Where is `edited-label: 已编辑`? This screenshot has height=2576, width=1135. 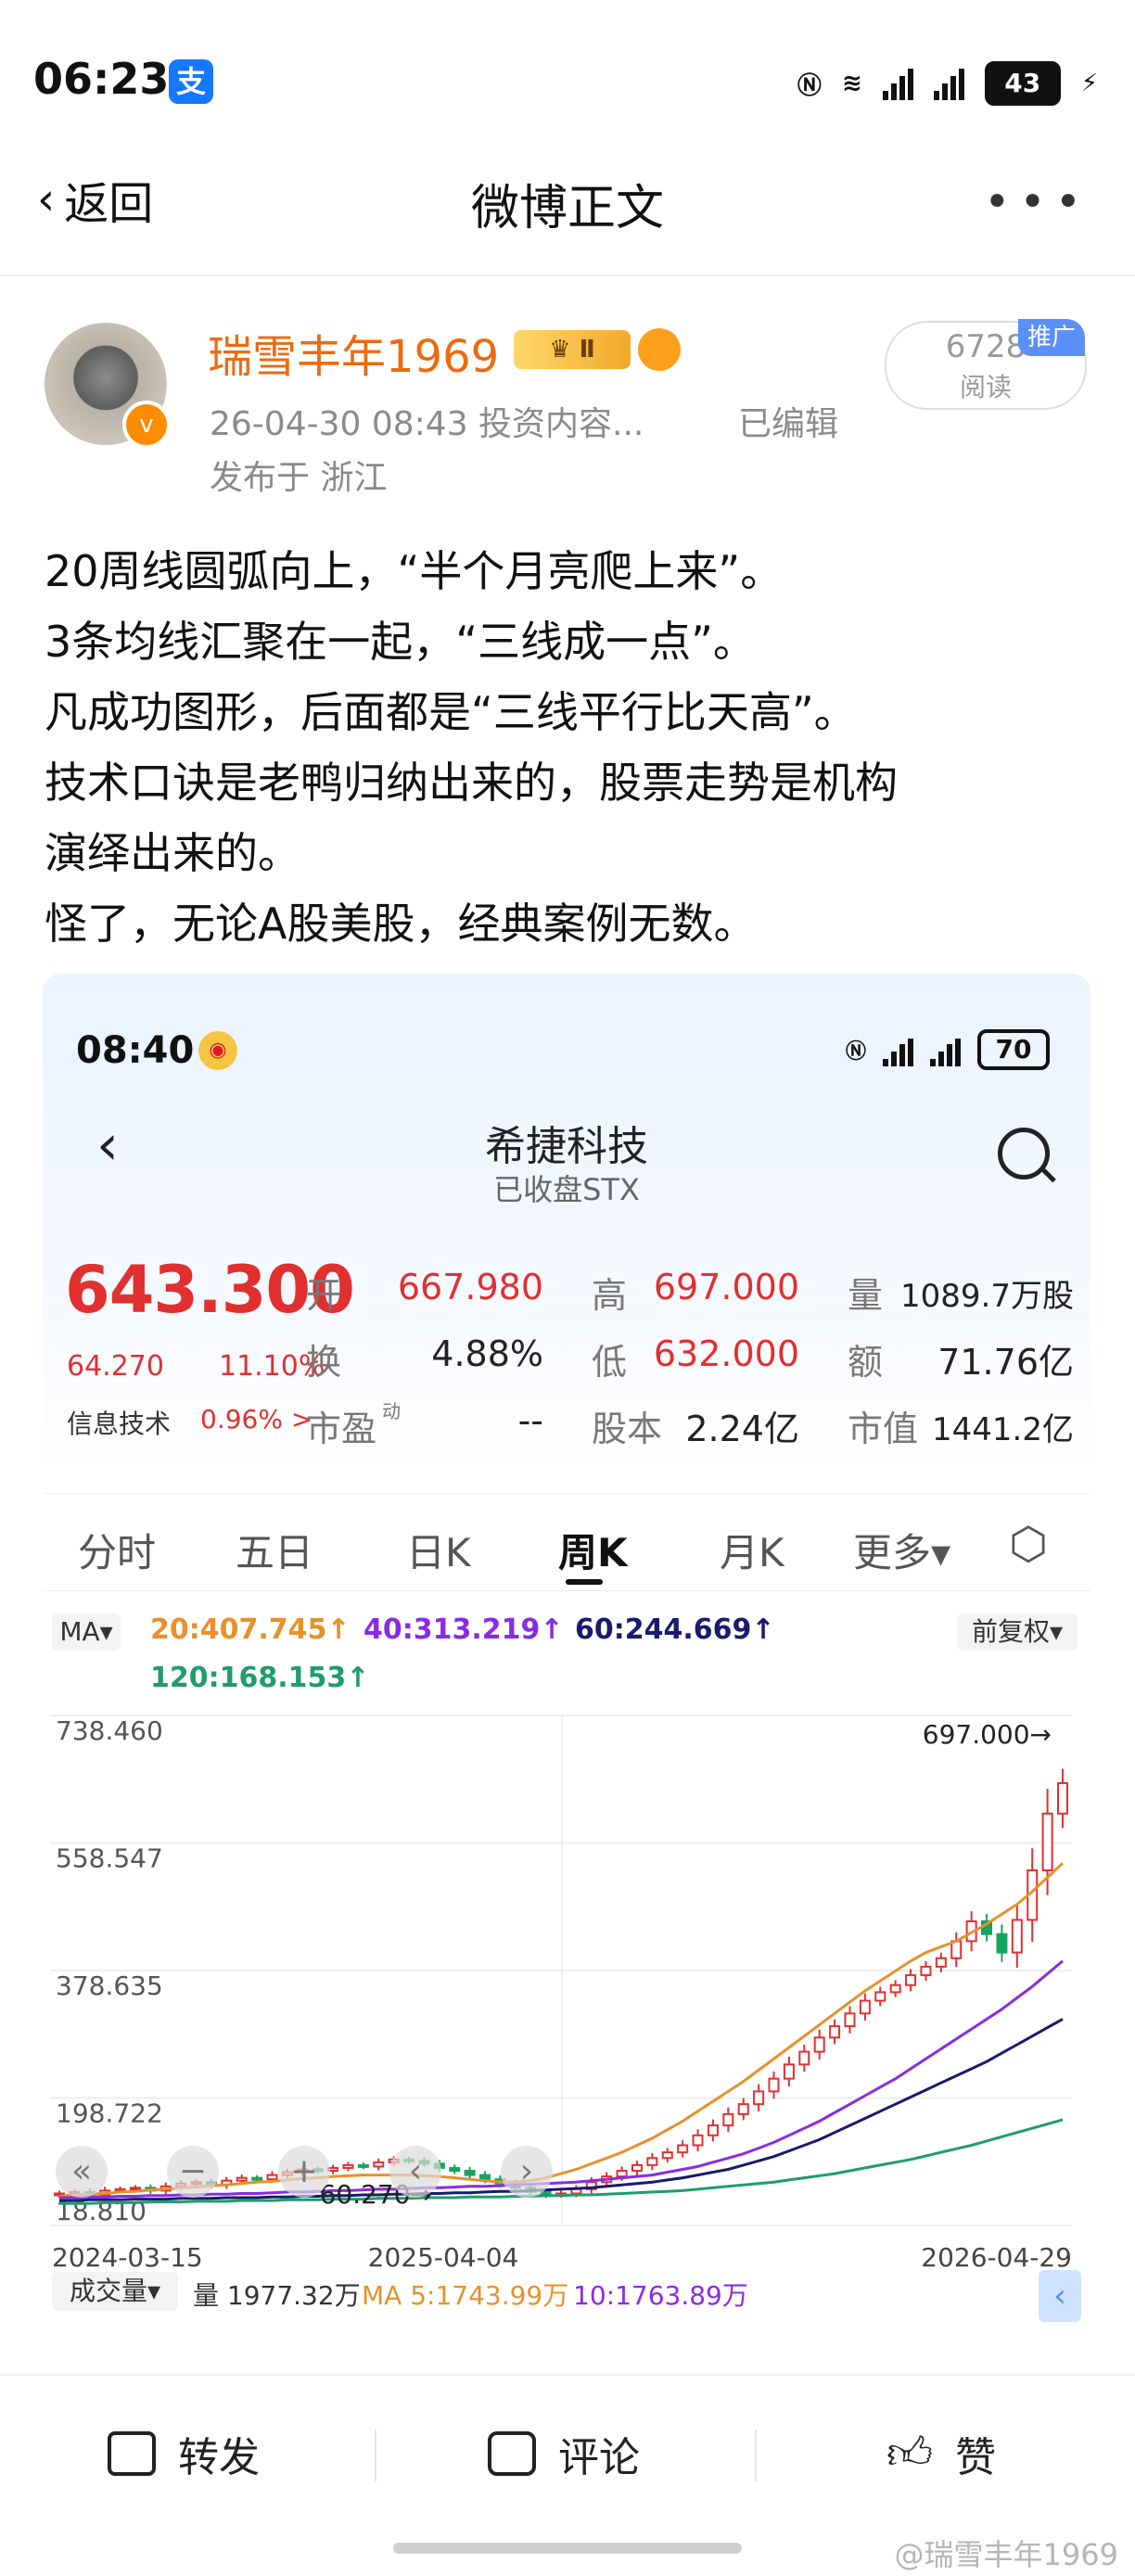 edited-label: 已编辑 is located at coordinates (788, 421).